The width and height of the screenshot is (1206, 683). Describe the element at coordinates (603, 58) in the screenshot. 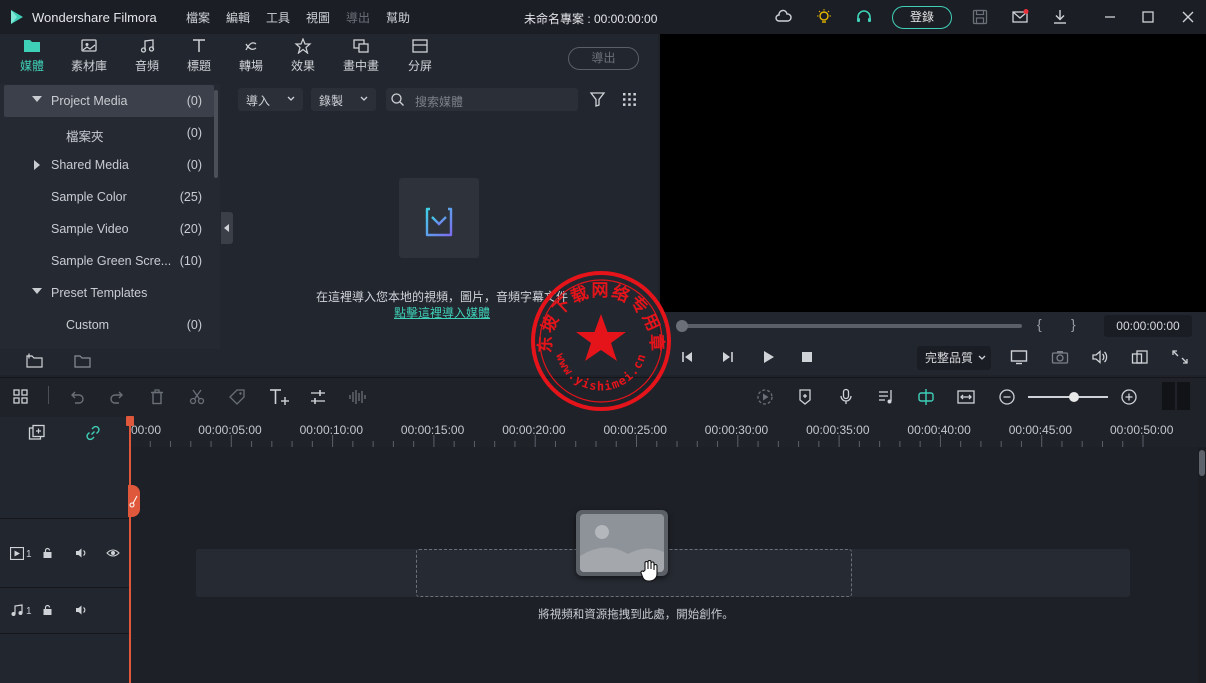

I see `export-button: 導出` at that location.